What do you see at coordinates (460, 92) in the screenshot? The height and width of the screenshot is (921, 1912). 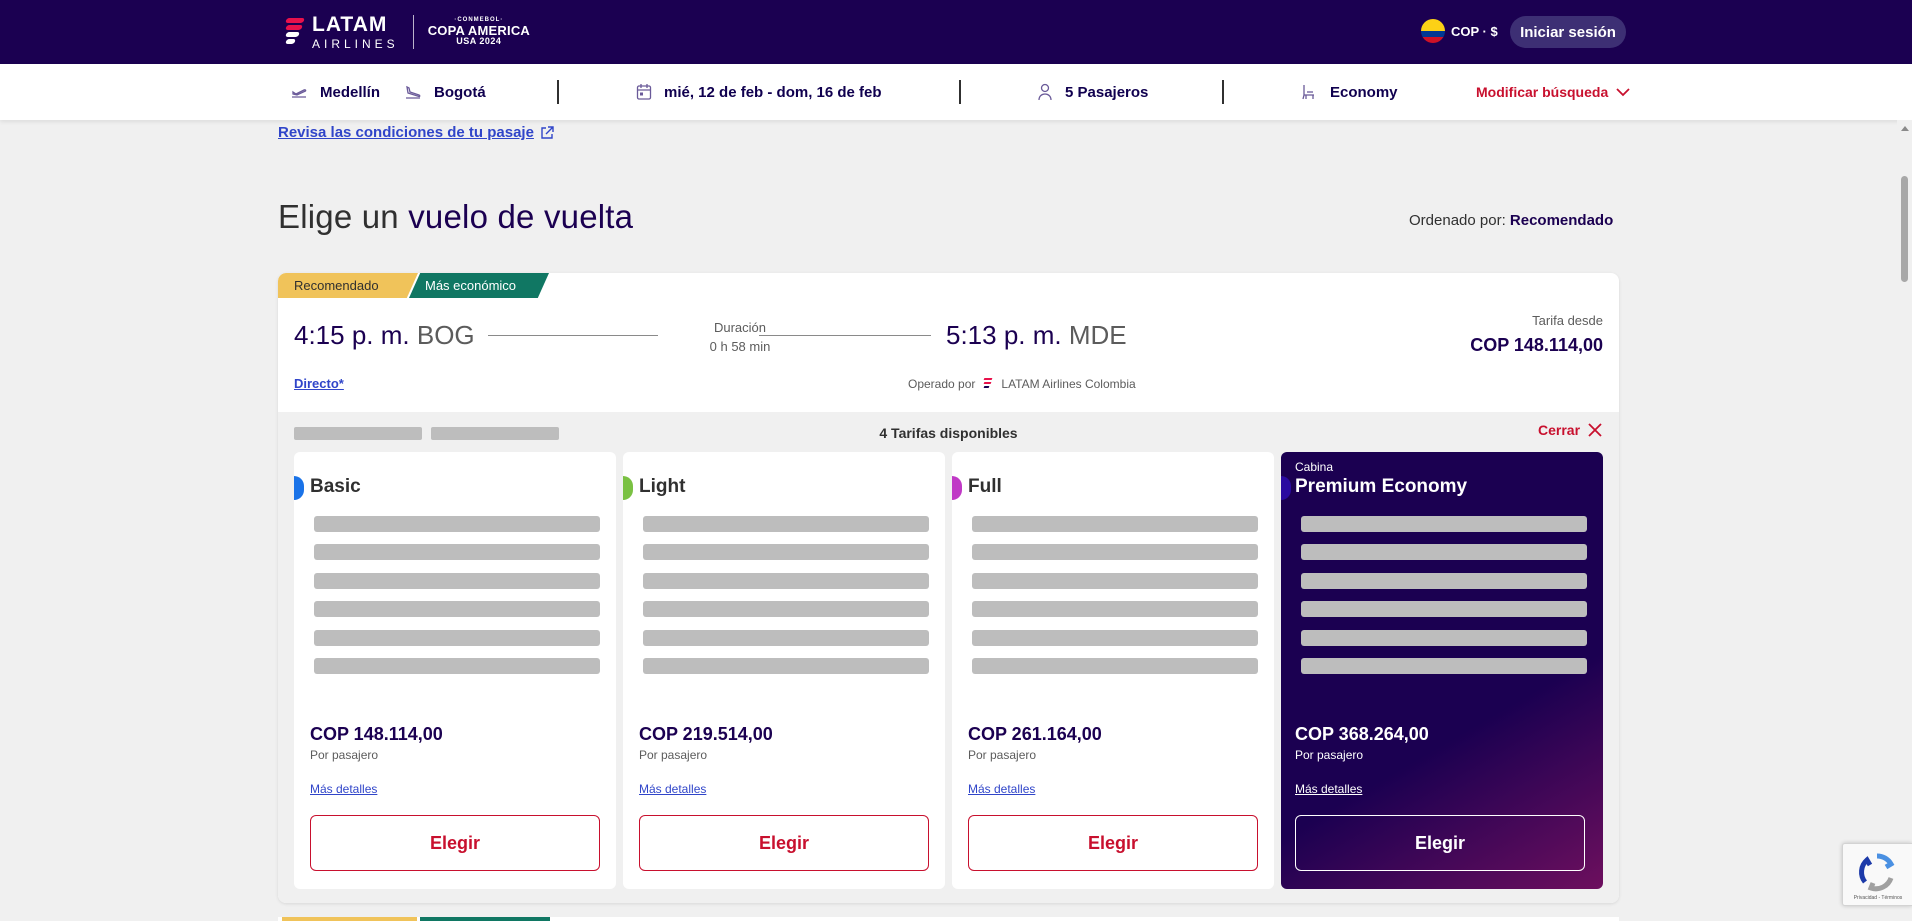 I see `destination-label: Bogotá` at bounding box center [460, 92].